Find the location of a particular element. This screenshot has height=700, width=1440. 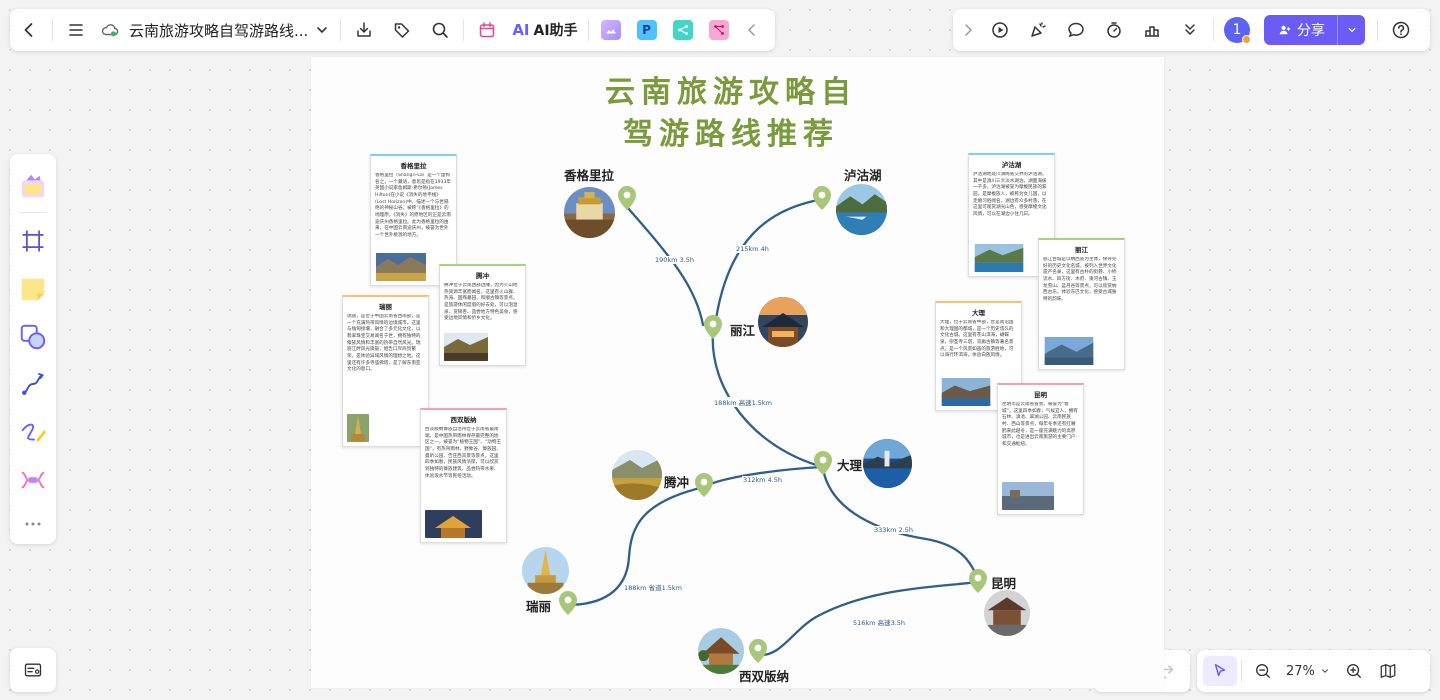

top-right-toolbar: 1 分享 is located at coordinates (1191, 30).